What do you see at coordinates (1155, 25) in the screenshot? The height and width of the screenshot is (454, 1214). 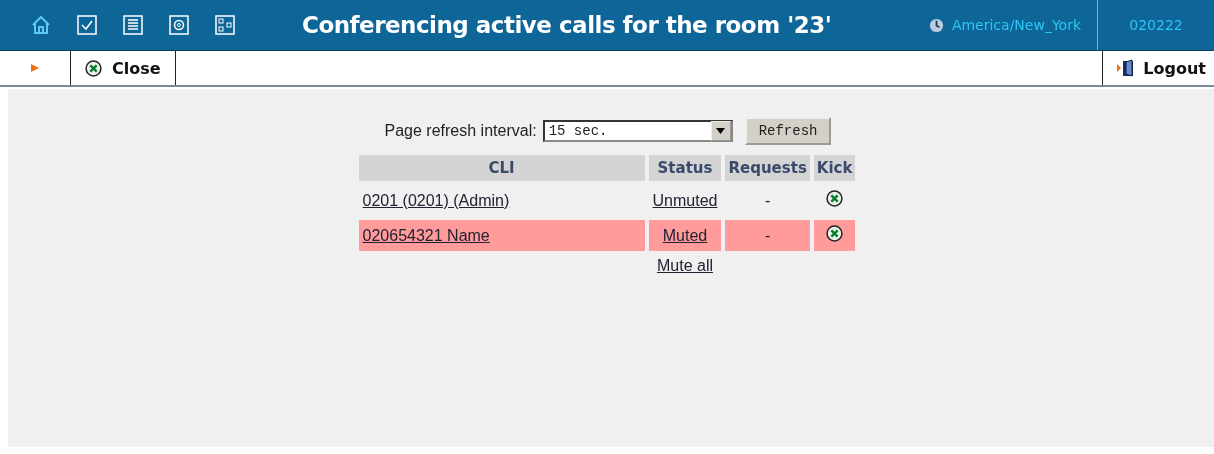 I see `user-id: 020222` at bounding box center [1155, 25].